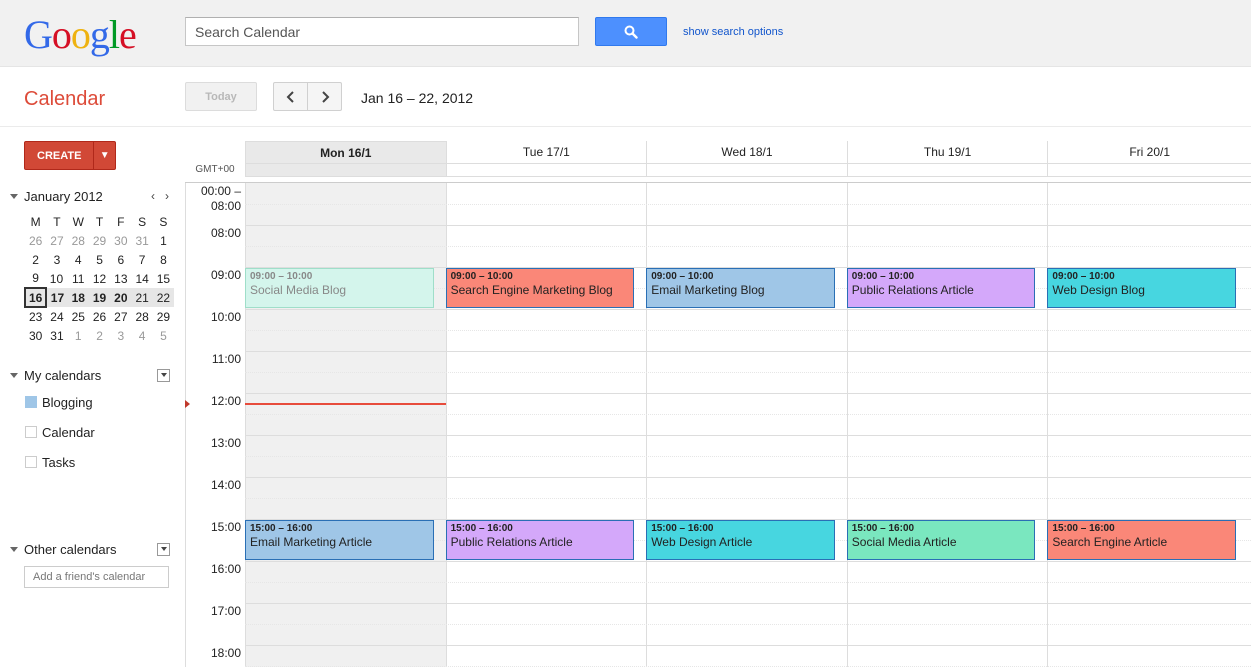 The width and height of the screenshot is (1251, 667). Describe the element at coordinates (90, 549) in the screenshot. I see `other-calendars-title: Other calendars` at that location.